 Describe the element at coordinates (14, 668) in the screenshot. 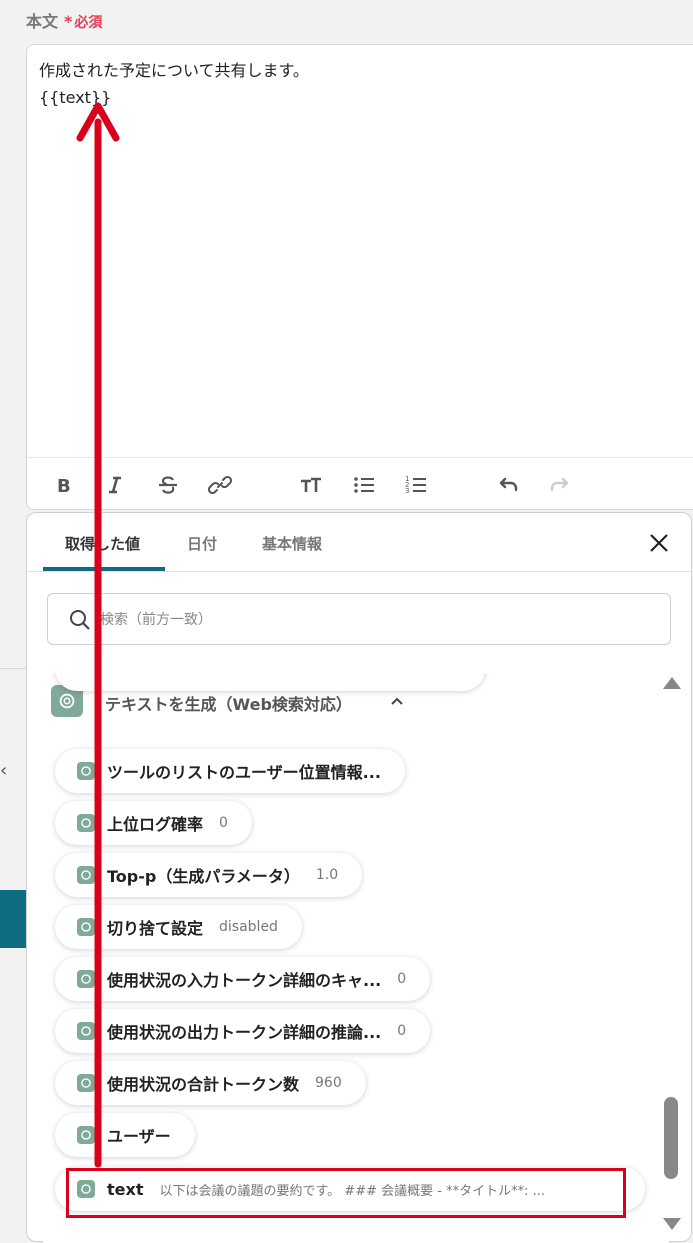

I see `background-divider` at that location.